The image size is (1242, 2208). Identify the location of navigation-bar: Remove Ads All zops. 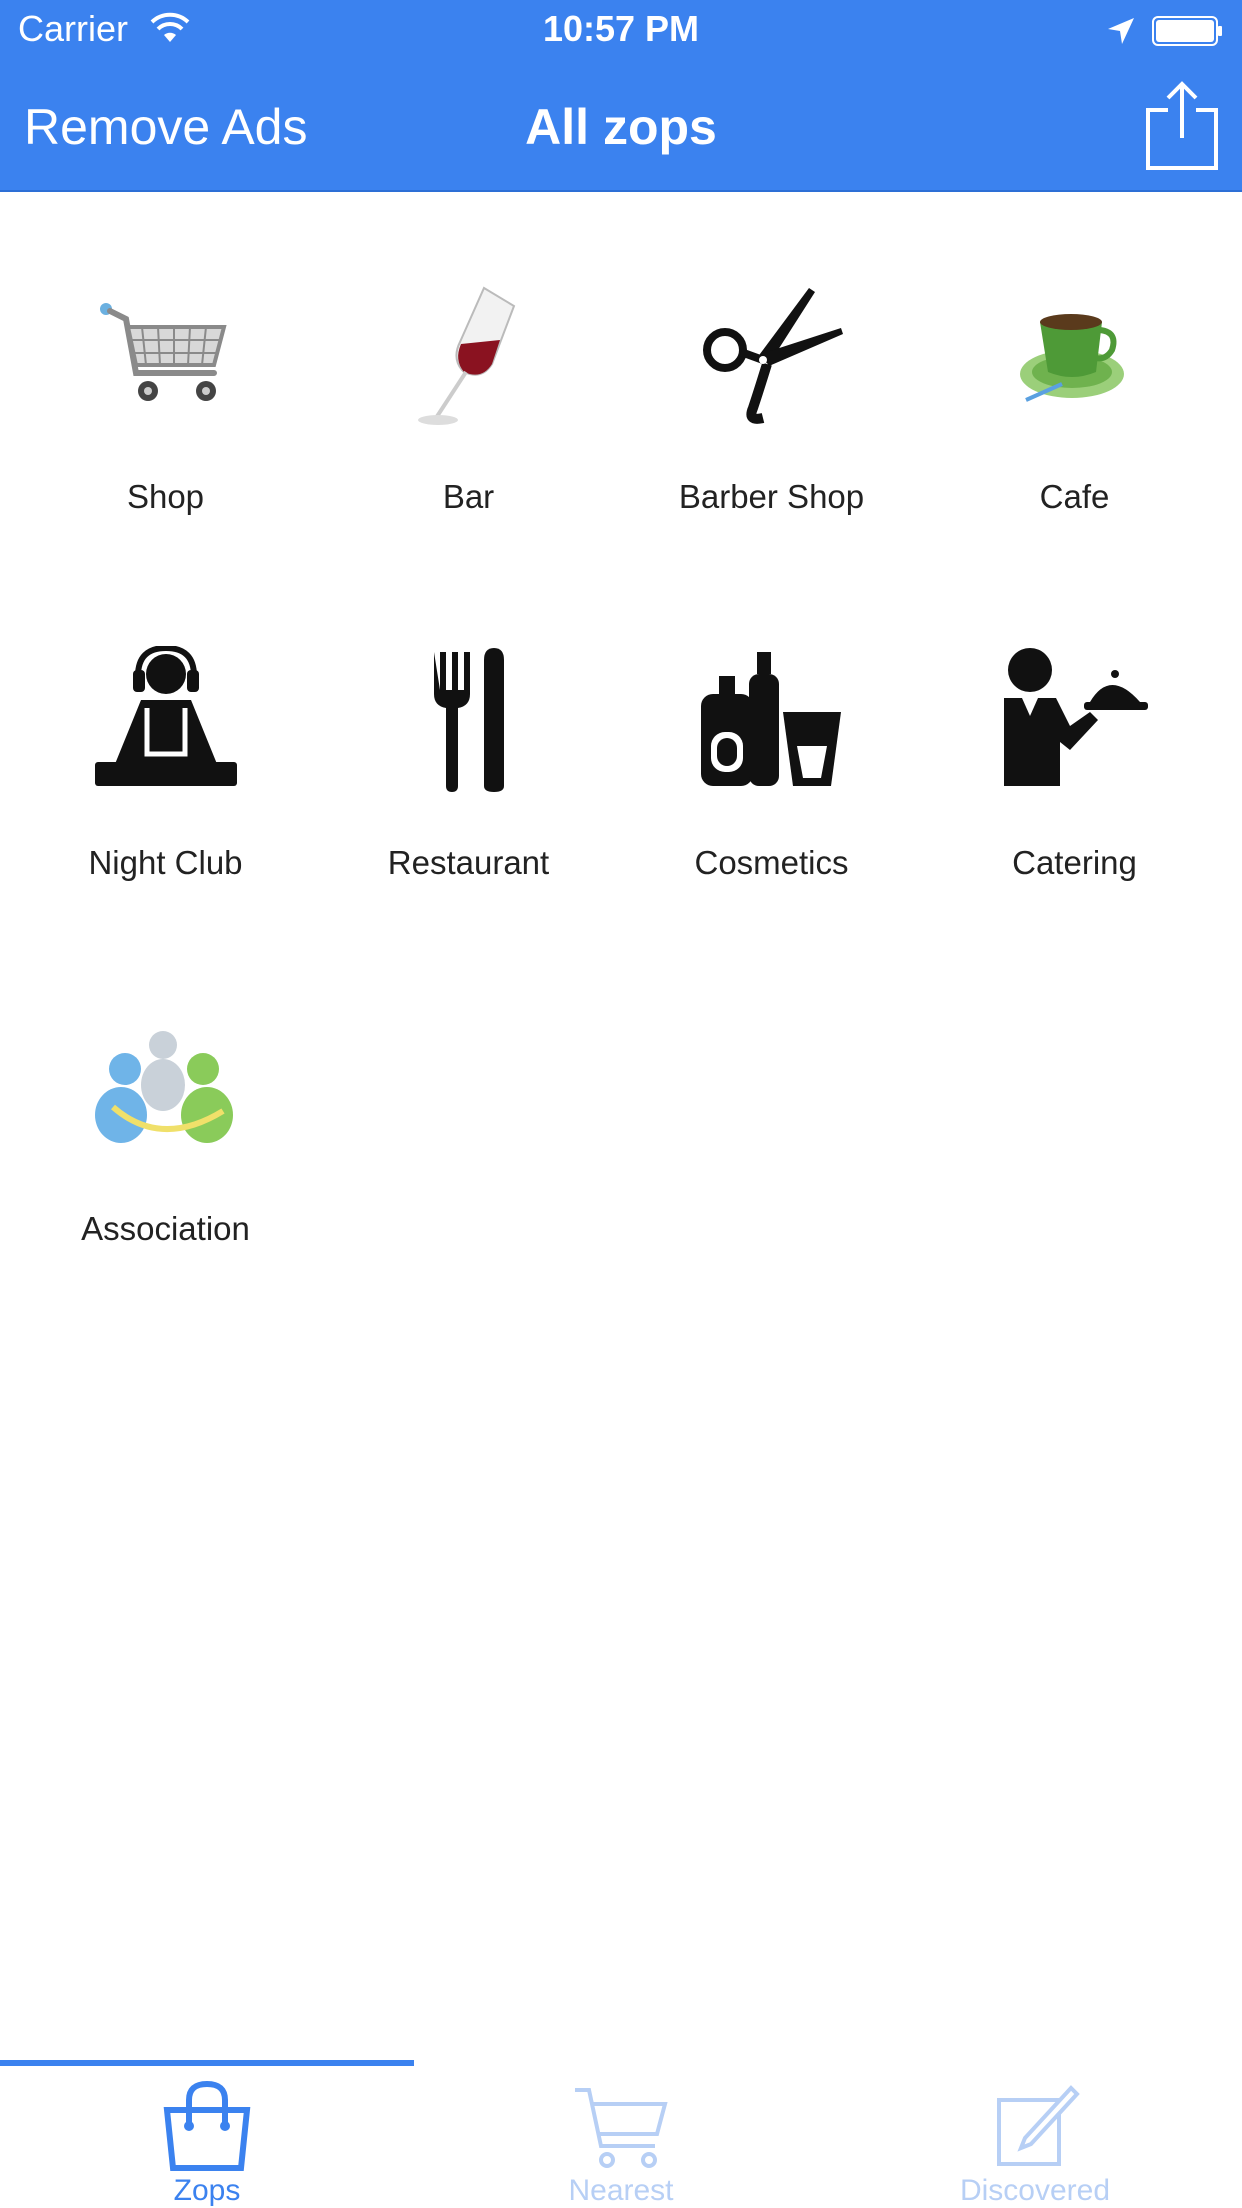
(621, 126).